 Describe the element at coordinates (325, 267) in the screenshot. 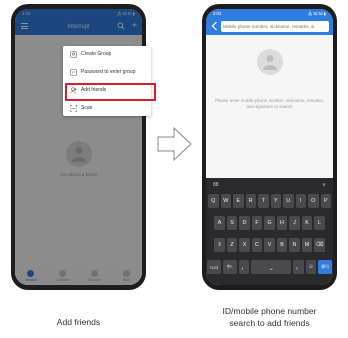

I see `enter-key: 换行` at that location.